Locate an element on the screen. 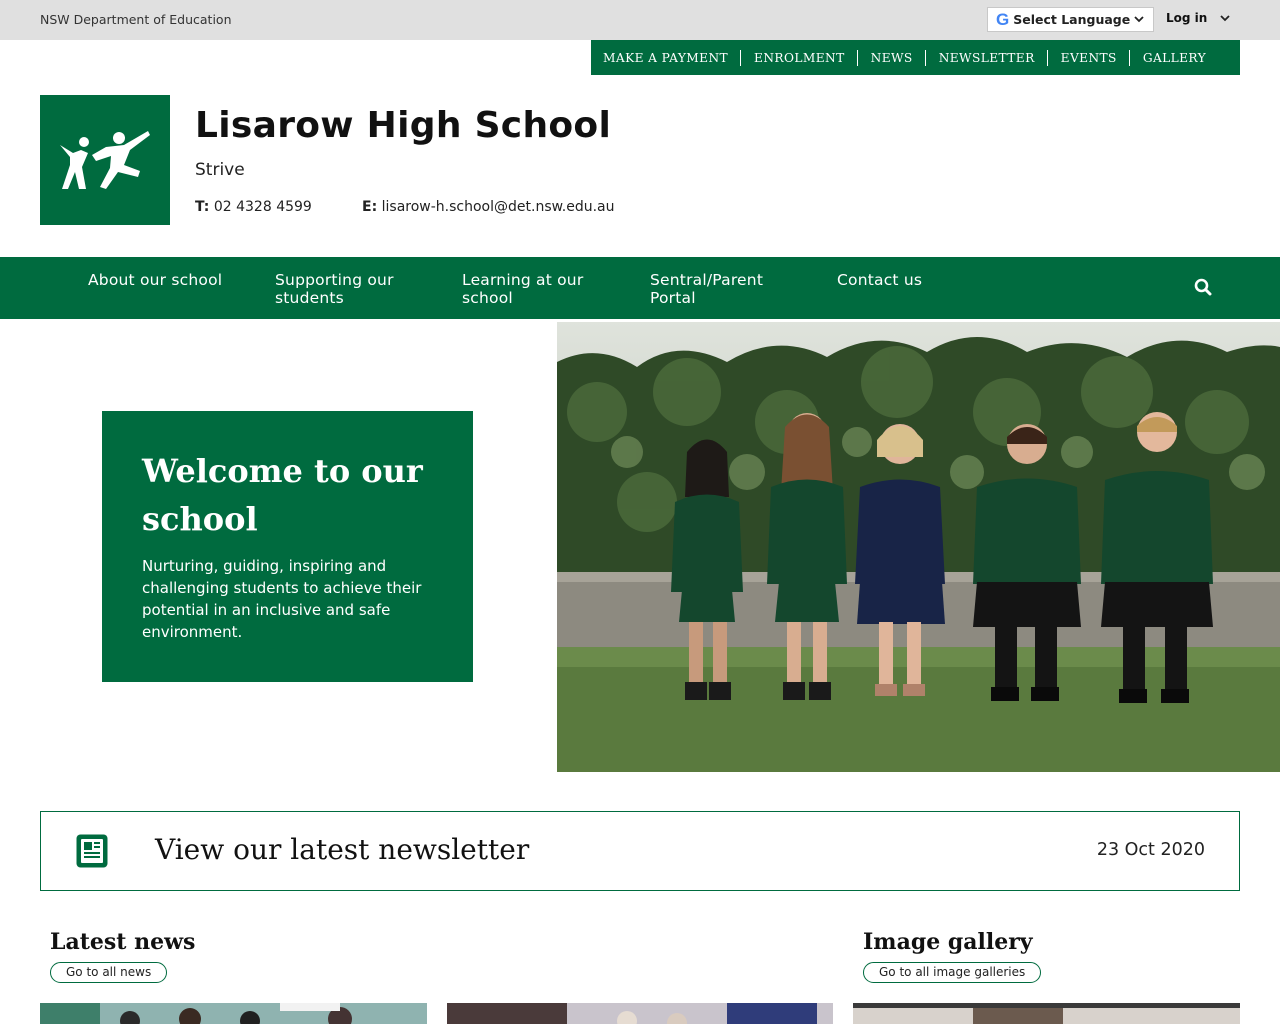 The image size is (1280, 1024). email-contact: E: lisarow-h.school@det.nsw.edu.au is located at coordinates (488, 207).